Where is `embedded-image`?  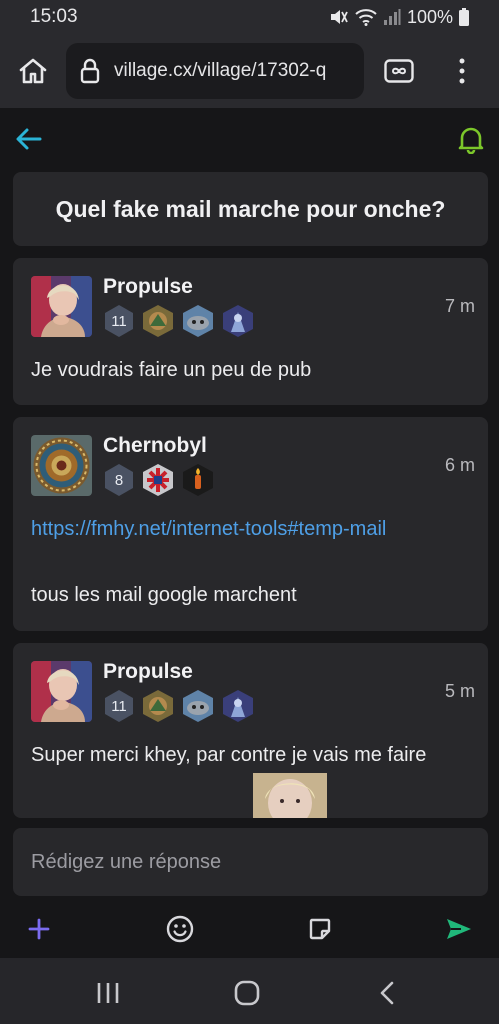
embedded-image is located at coordinates (290, 795).